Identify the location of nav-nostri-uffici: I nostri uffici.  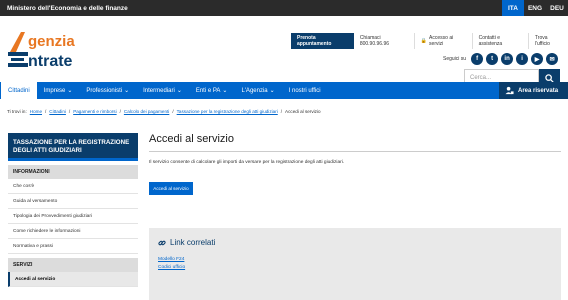
(305, 90).